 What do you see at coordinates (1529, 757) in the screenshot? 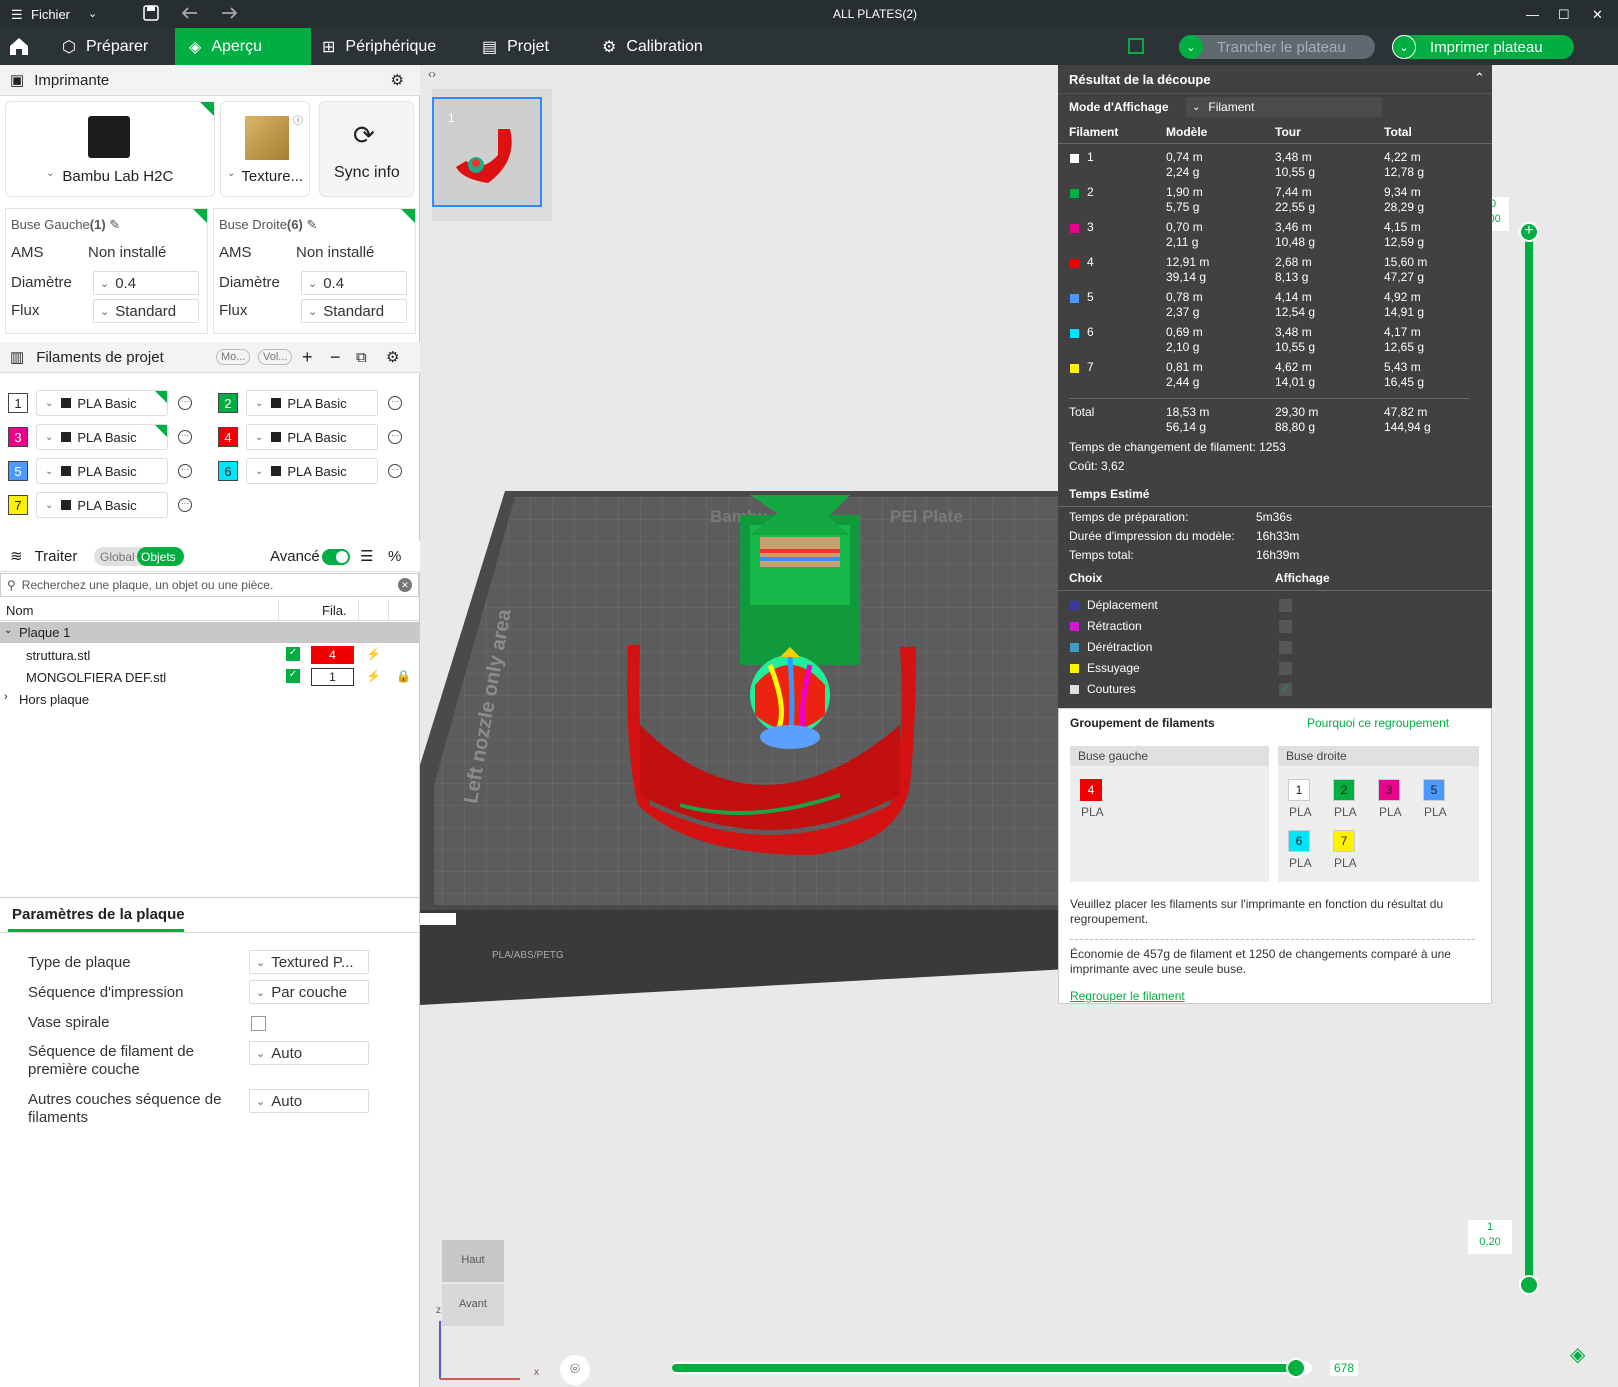
I see `vertical-layer-slider` at bounding box center [1529, 757].